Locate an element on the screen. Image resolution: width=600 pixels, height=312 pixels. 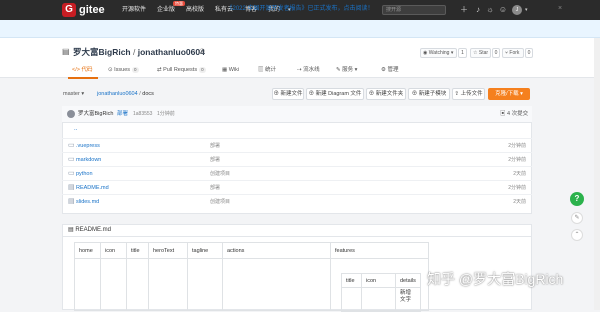
back-to-top-icon: ⌃ is located at coordinates (577, 235).